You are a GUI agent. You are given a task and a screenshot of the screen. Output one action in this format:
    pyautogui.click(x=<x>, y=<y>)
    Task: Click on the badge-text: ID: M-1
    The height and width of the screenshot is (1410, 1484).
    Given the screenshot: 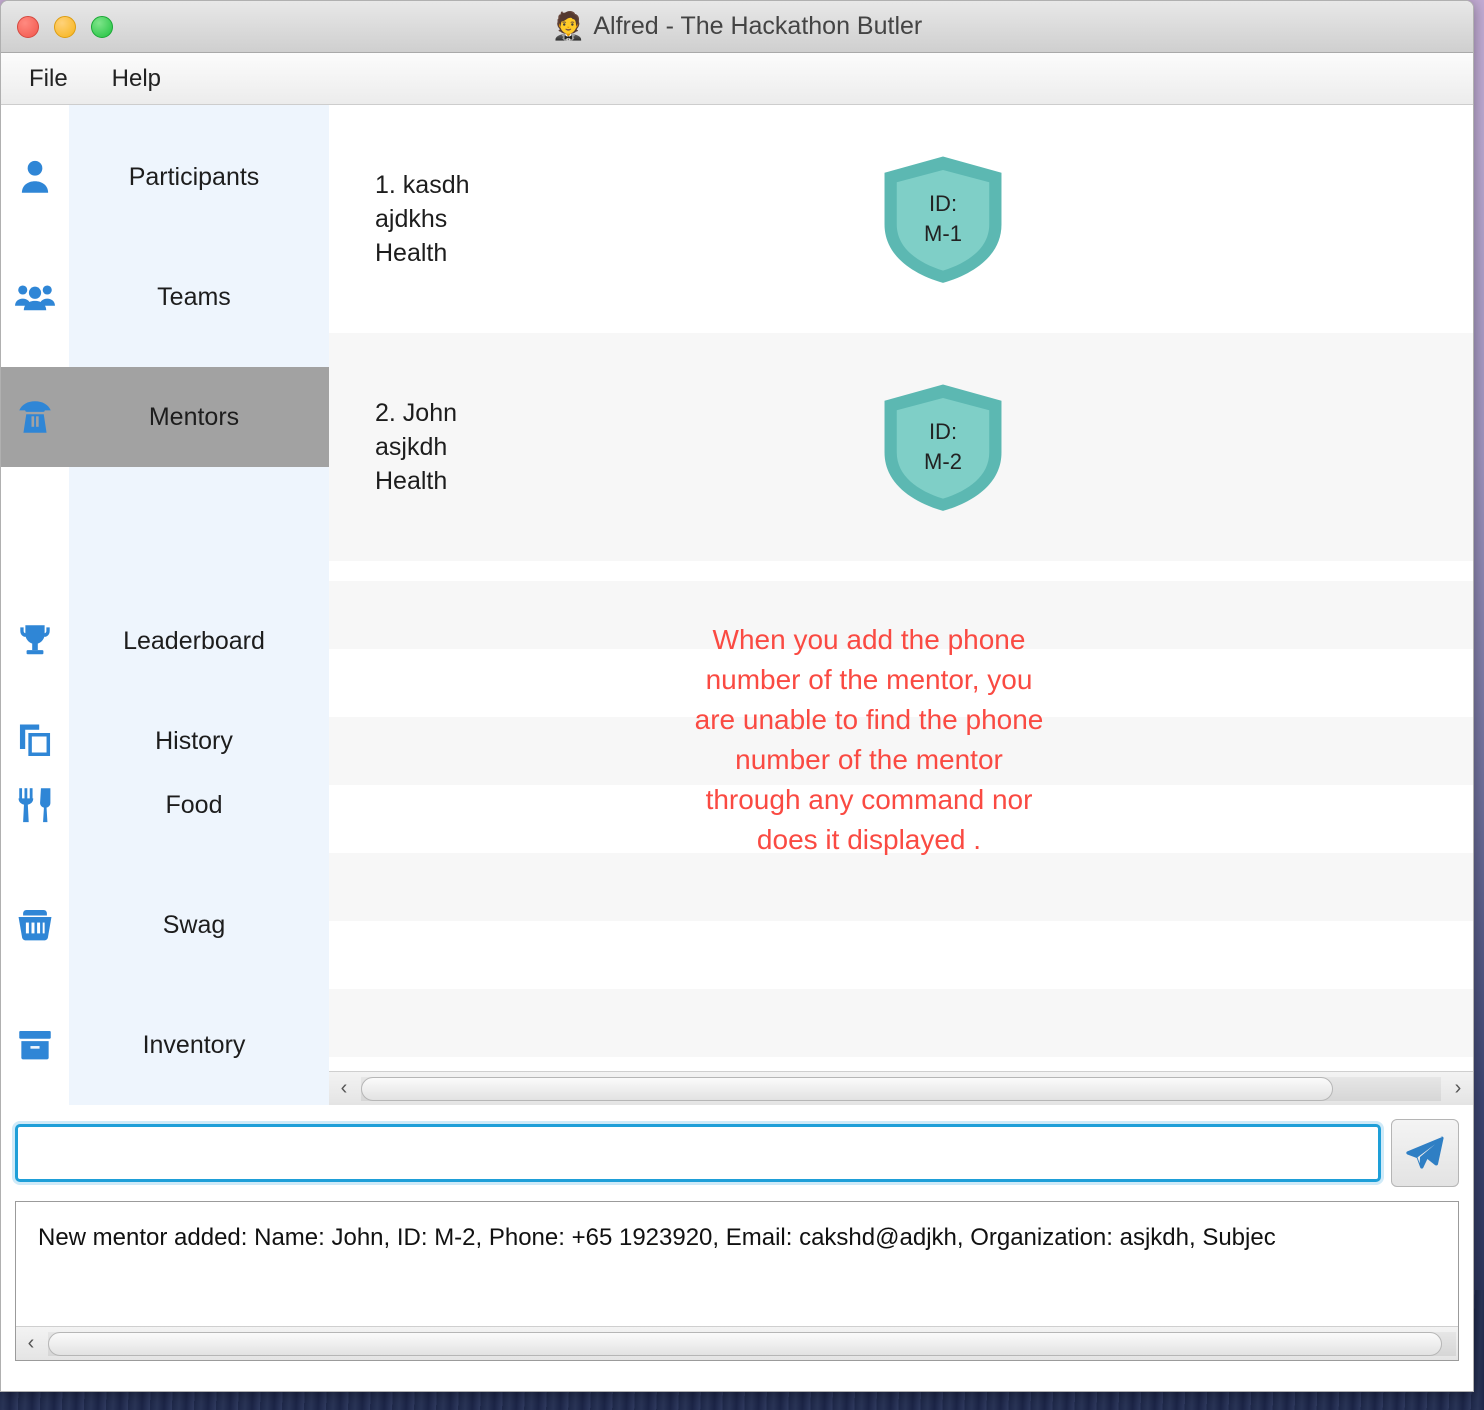 What is the action you would take?
    pyautogui.click(x=943, y=219)
    